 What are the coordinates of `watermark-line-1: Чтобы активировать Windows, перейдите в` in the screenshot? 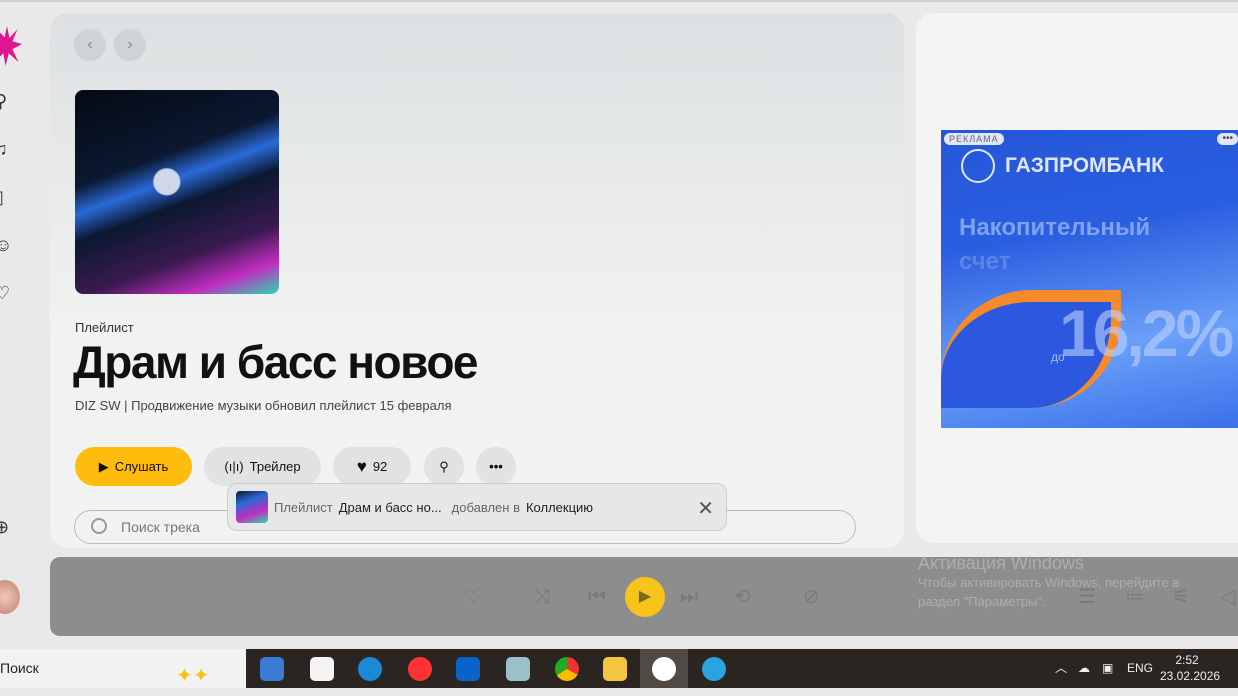 It's located at (1049, 582).